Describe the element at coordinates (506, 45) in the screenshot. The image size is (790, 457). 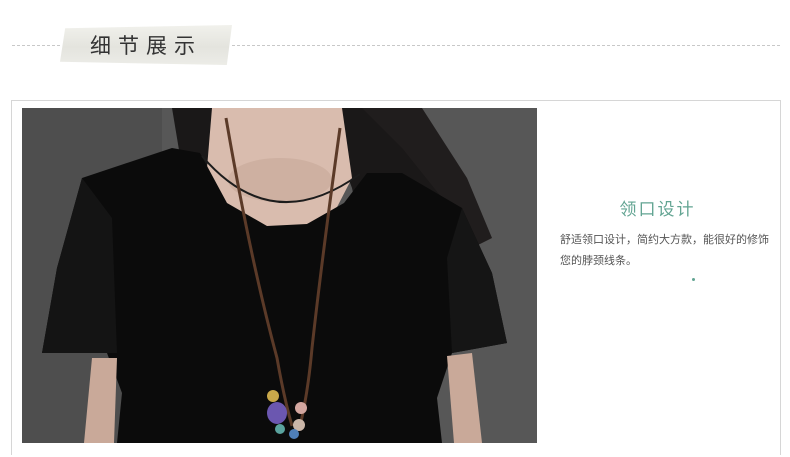
I see `header-divider-right` at that location.